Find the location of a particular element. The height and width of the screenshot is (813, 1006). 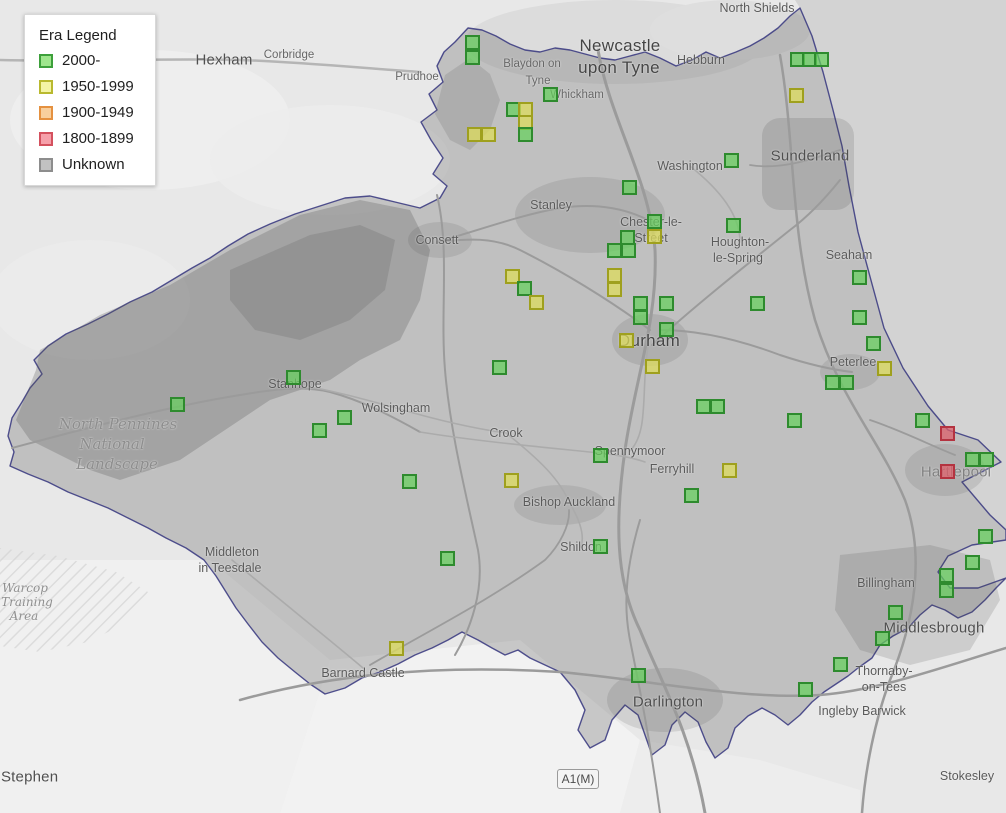

legend-item: 2000- is located at coordinates (91, 60).